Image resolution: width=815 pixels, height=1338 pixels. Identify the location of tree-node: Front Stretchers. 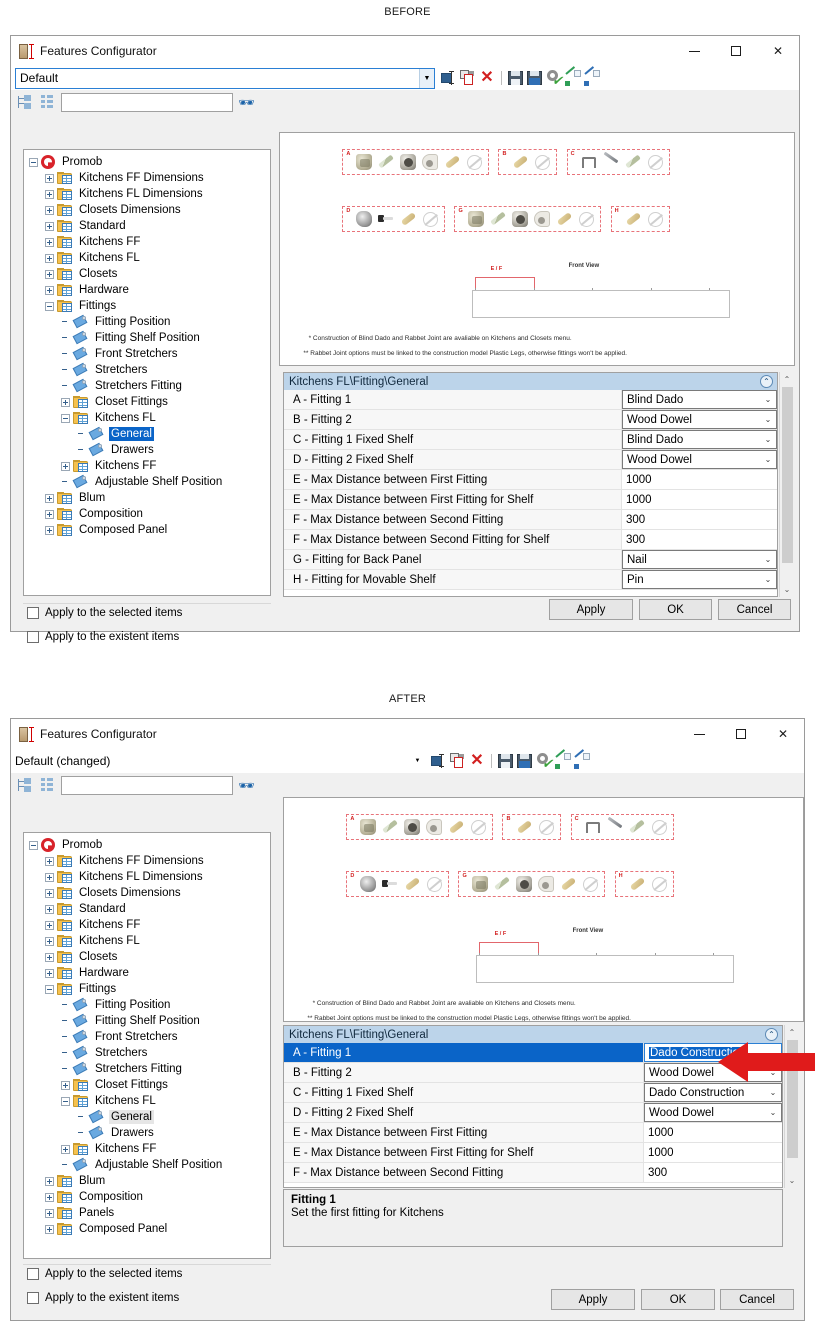
(147, 1037).